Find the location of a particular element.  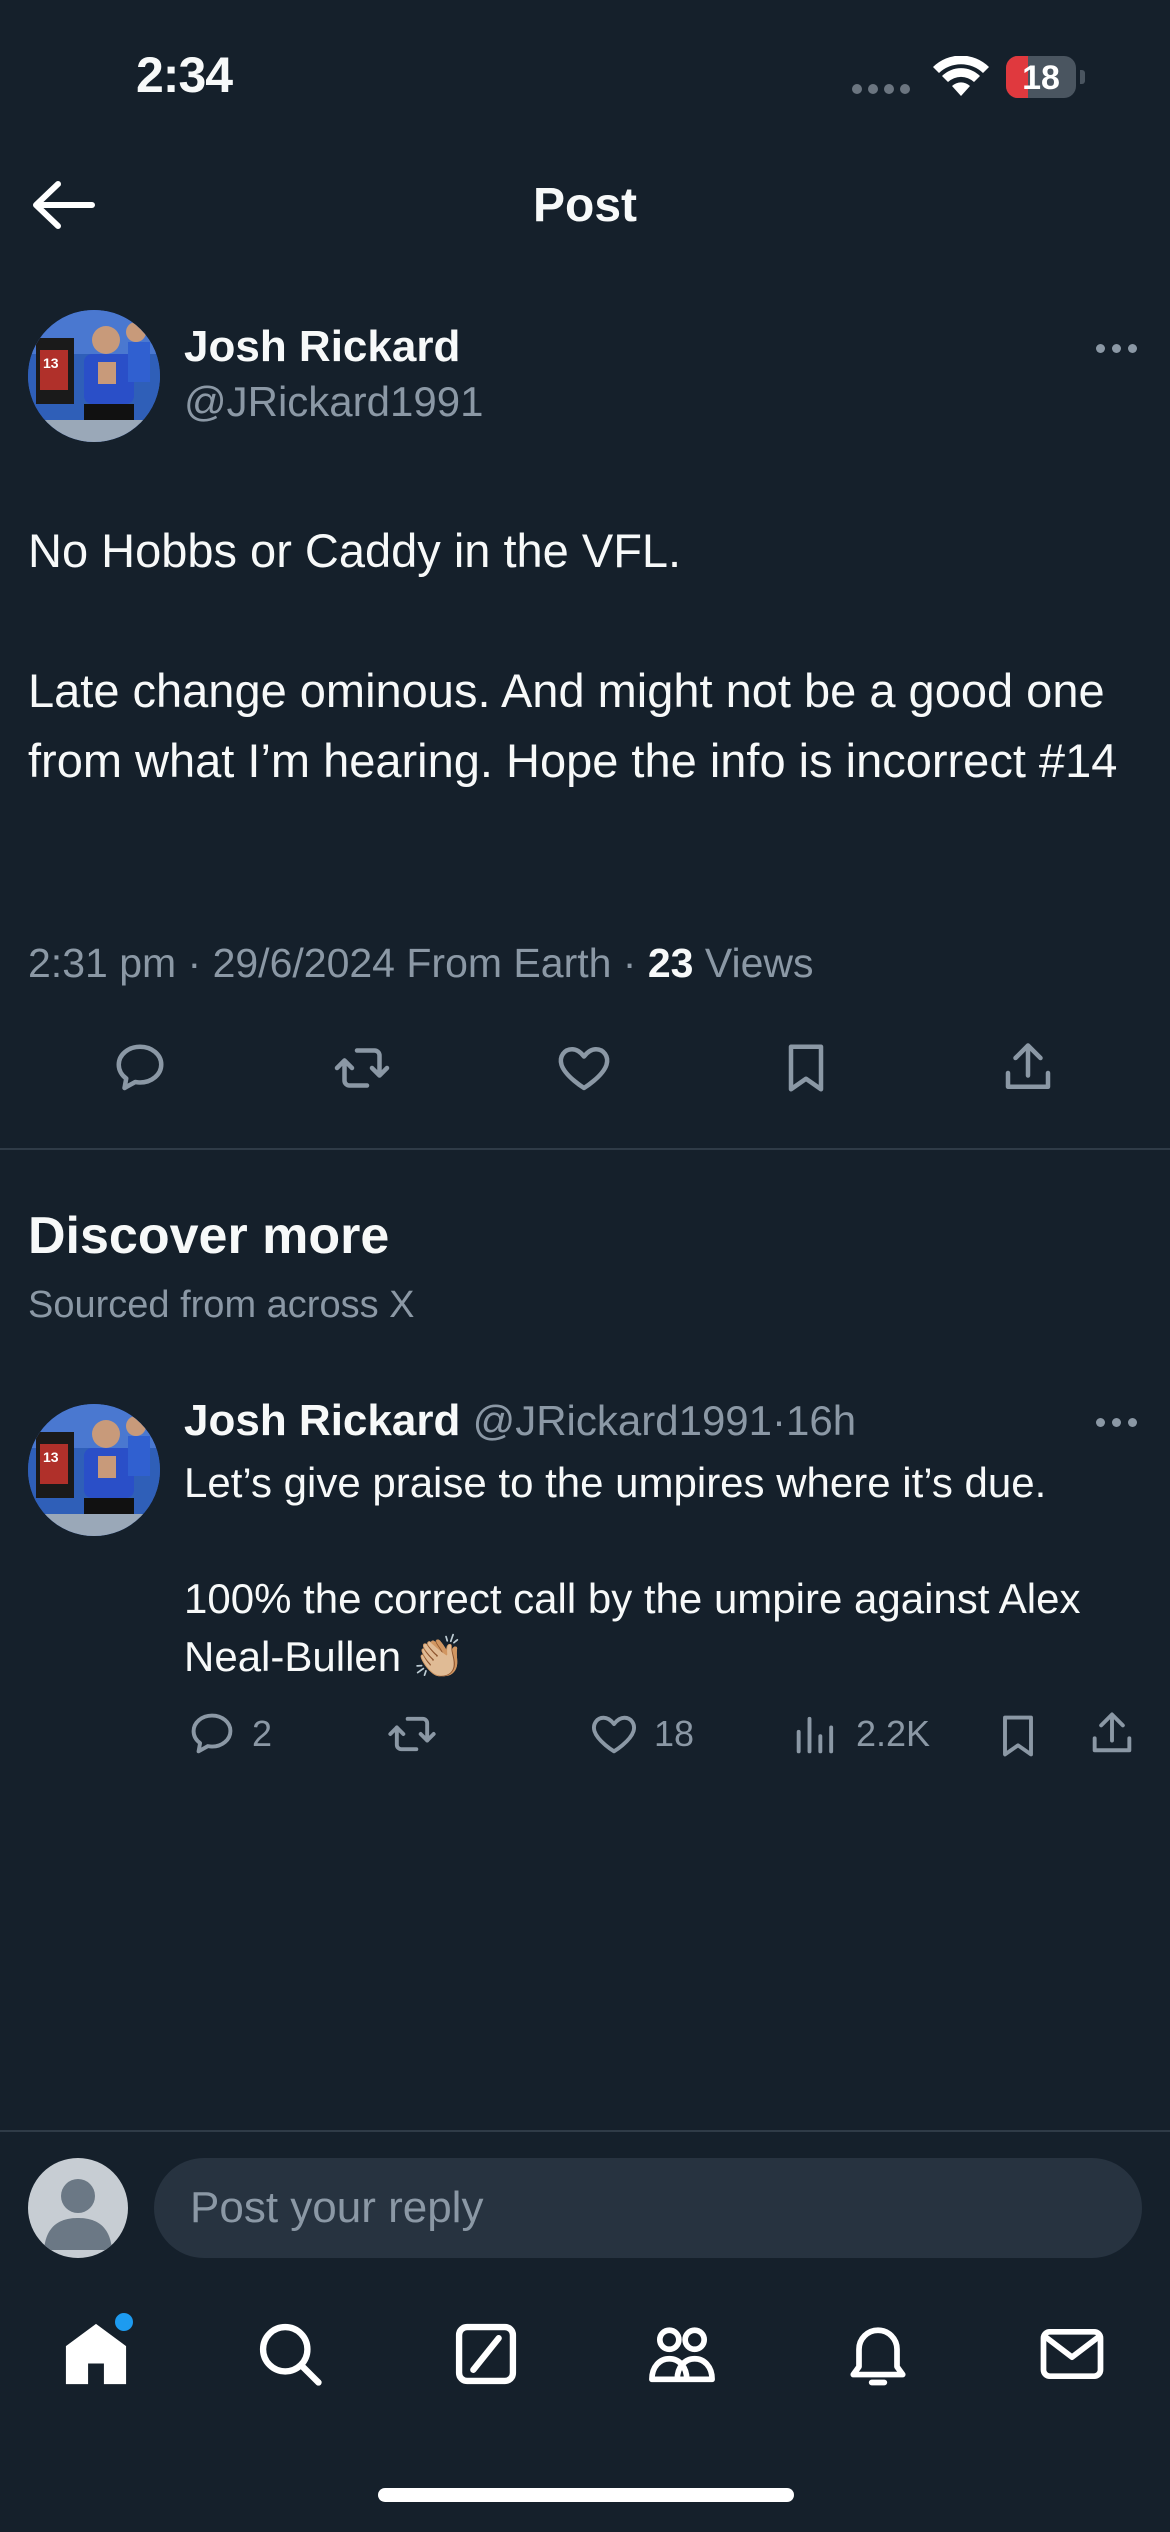

page-title: Post is located at coordinates (584, 205).